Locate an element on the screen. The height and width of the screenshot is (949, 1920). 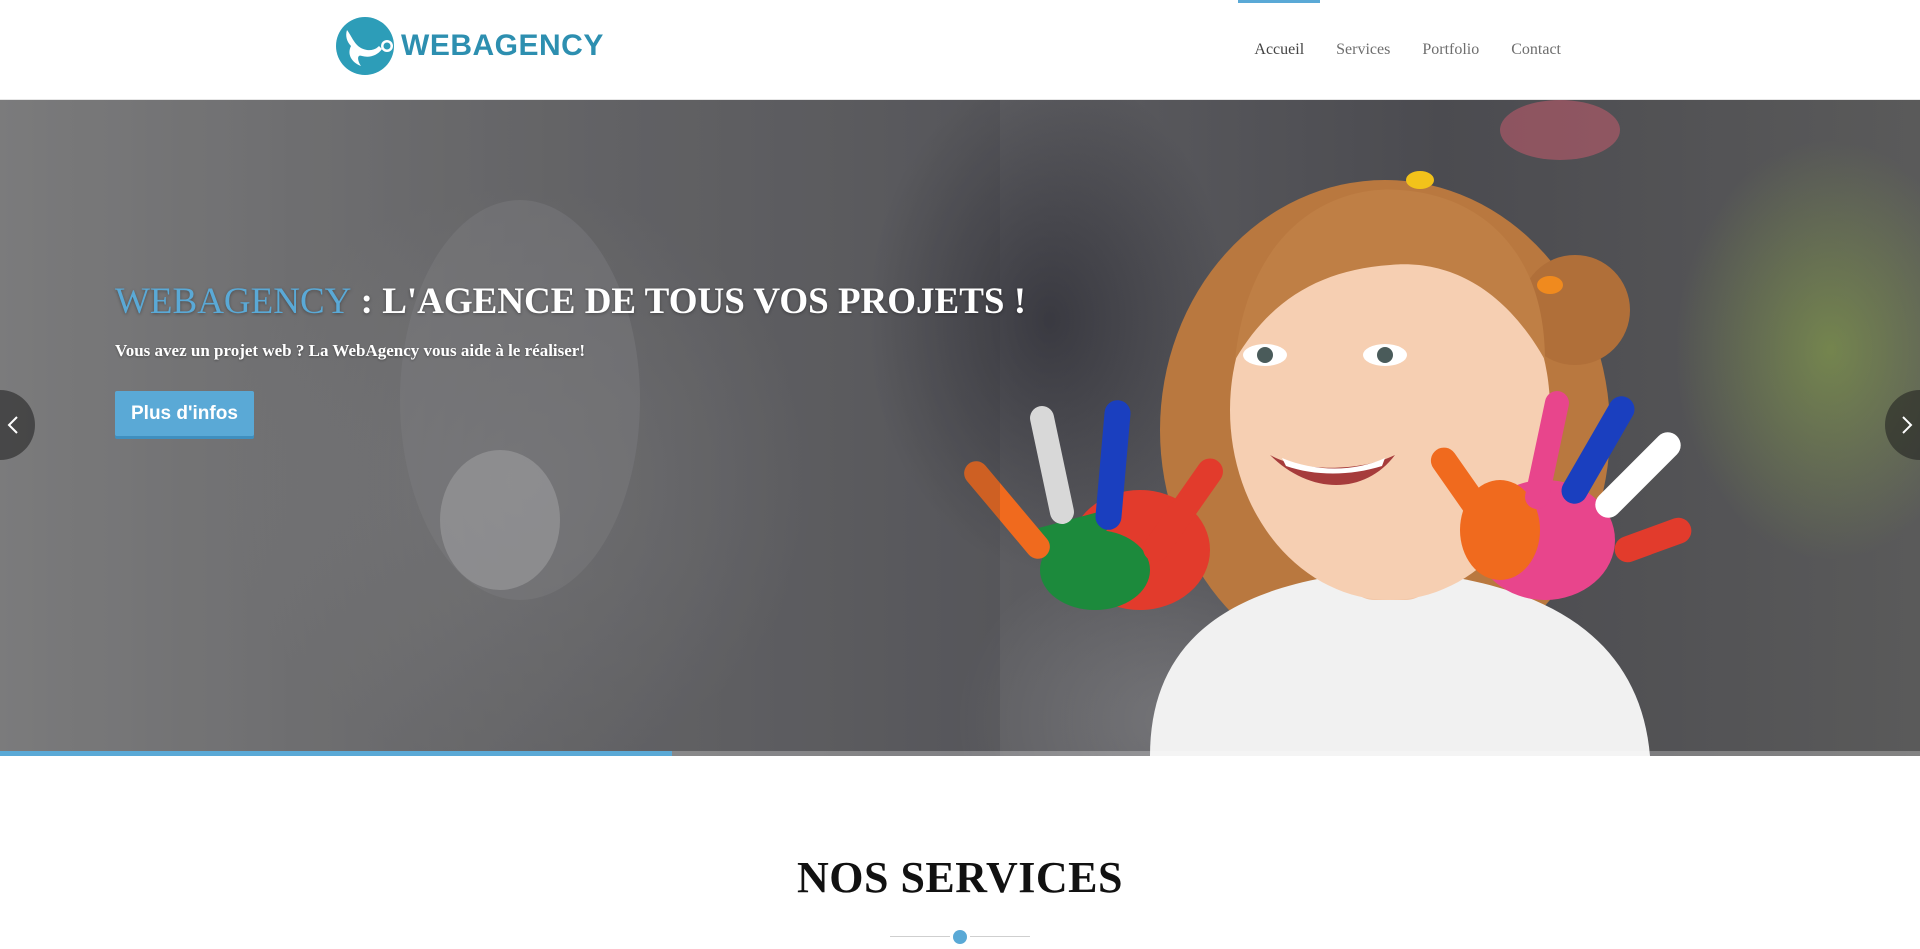
divider-dot is located at coordinates (960, 937).